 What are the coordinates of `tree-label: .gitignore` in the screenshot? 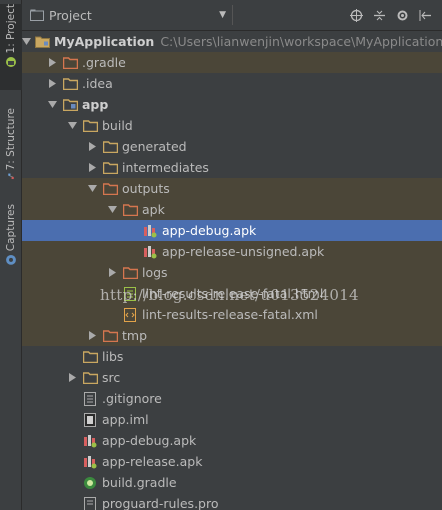 It's located at (132, 398).